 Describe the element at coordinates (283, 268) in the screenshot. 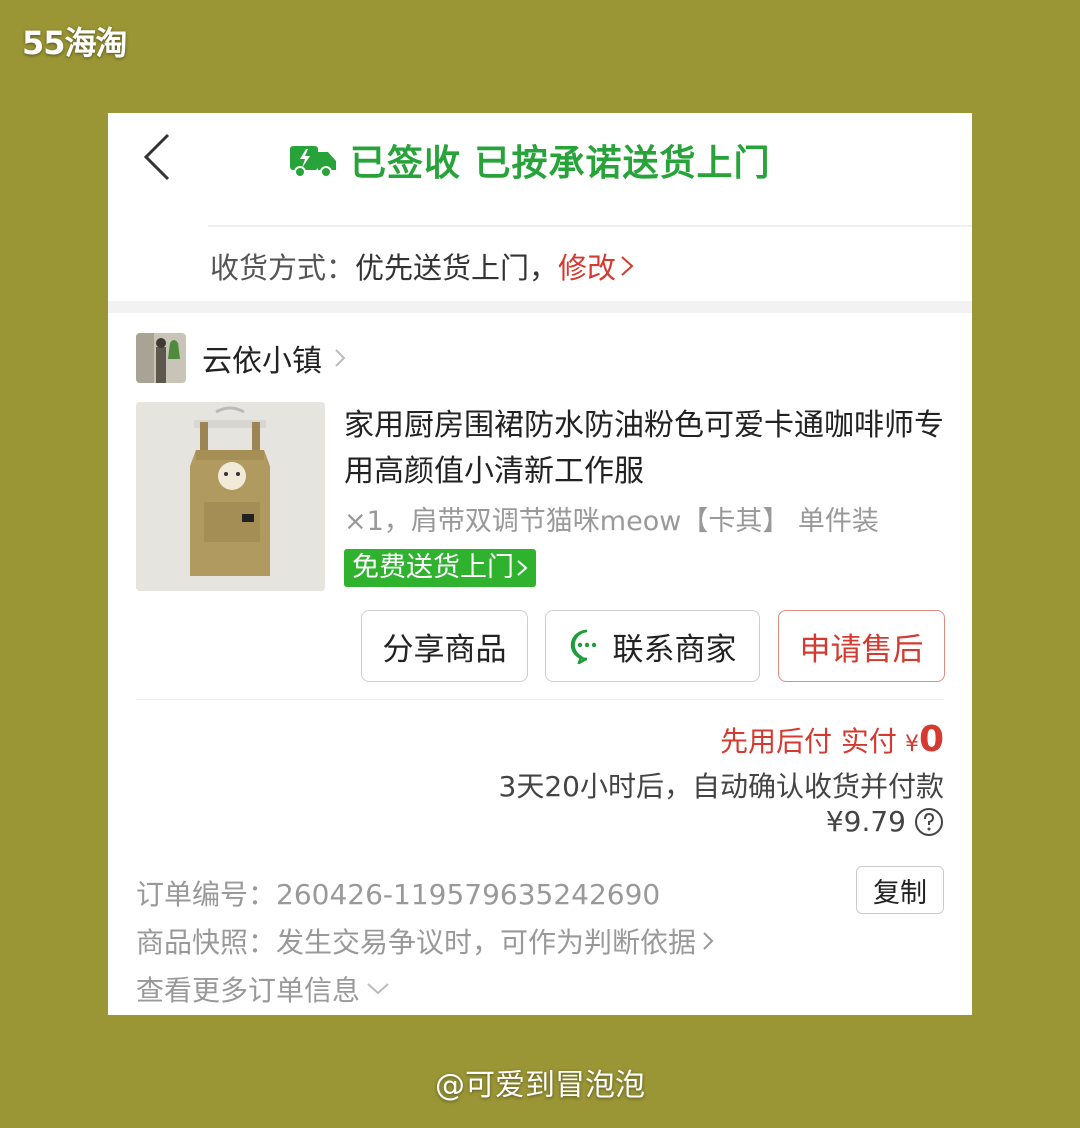

I see `delivery-label: 收货方式：` at that location.